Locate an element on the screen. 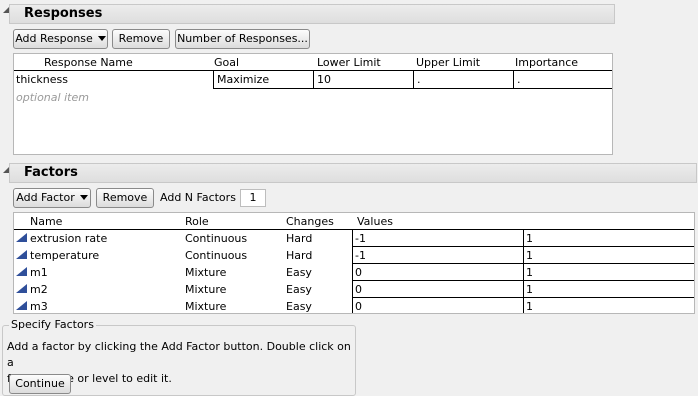 The width and height of the screenshot is (698, 396). response-lower-limit-cell: 10 is located at coordinates (324, 80).